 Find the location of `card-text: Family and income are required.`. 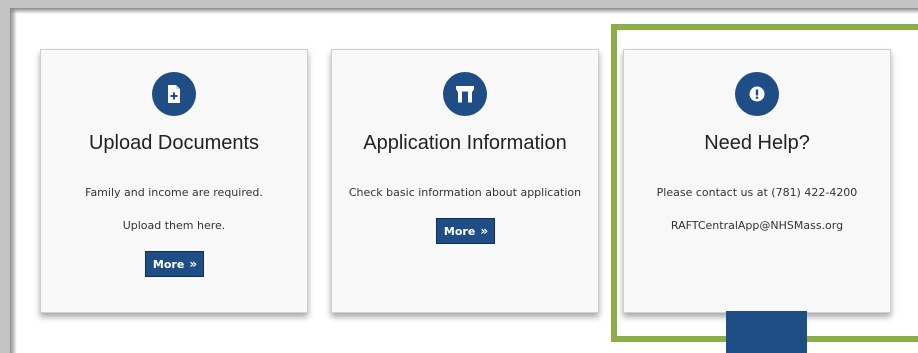

card-text: Family and income are required. is located at coordinates (174, 192).